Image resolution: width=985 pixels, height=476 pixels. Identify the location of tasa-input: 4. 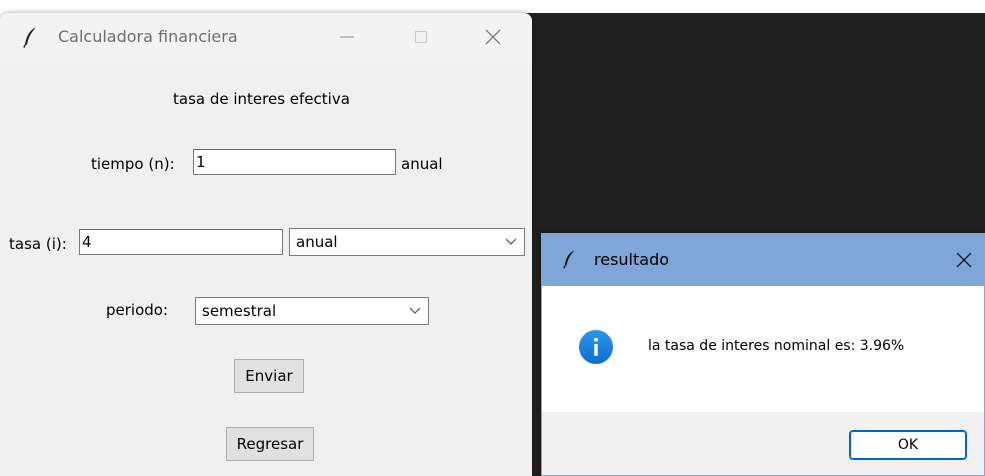
(181, 242).